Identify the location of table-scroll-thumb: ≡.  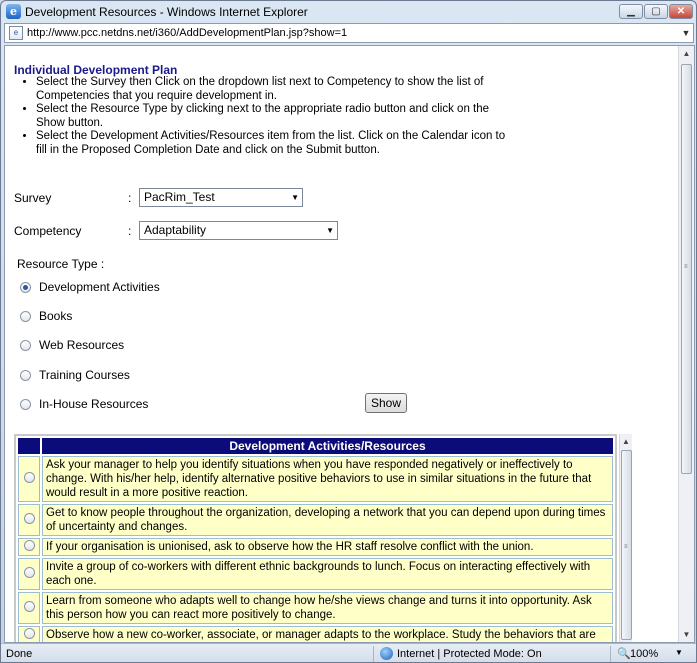
(626, 545).